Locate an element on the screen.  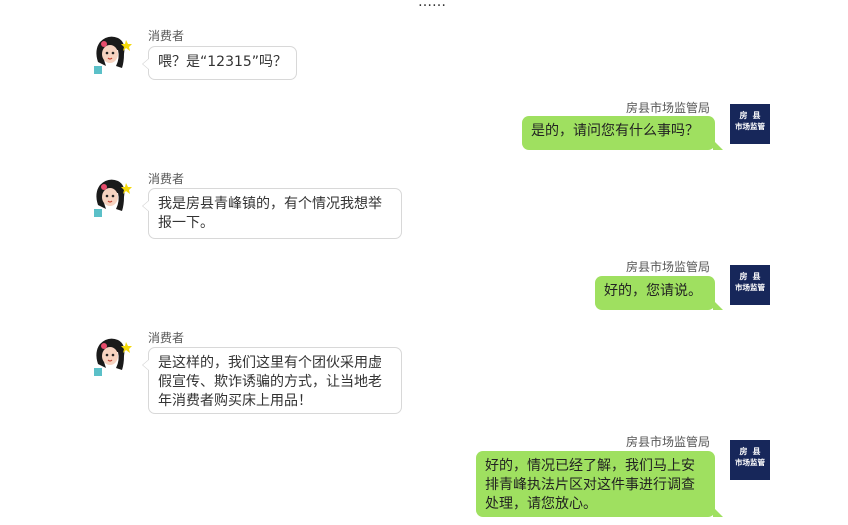
message-bubble: 好的，情况已经了解，我们马上安 排青峰执法片区对这件事进行调查 处理，请您放心。 is located at coordinates (599, 484).